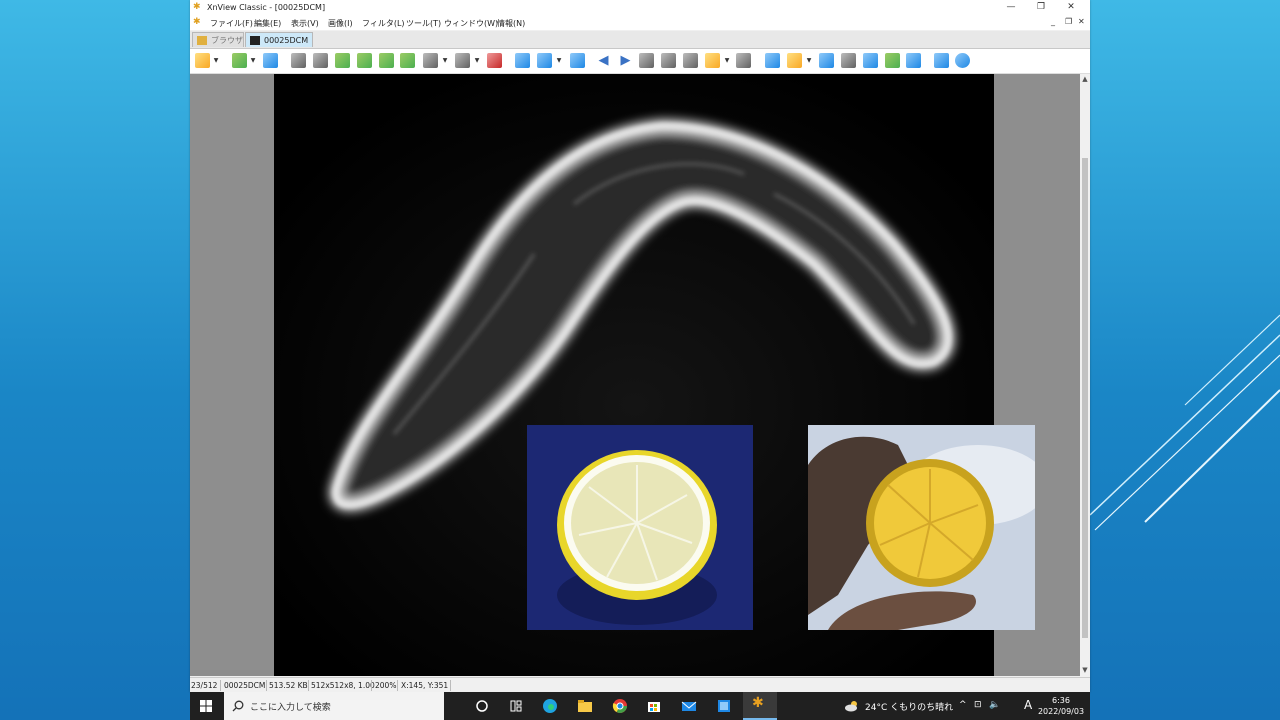 The width and height of the screenshot is (1280, 720). What do you see at coordinates (913, 60) in the screenshot?
I see `screen-capture-icon` at bounding box center [913, 60].